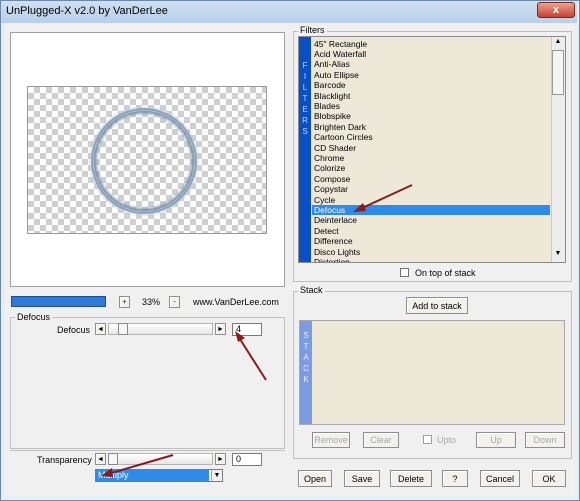 The image size is (580, 501). What do you see at coordinates (332, 116) in the screenshot?
I see `filter-item: Blobspike` at bounding box center [332, 116].